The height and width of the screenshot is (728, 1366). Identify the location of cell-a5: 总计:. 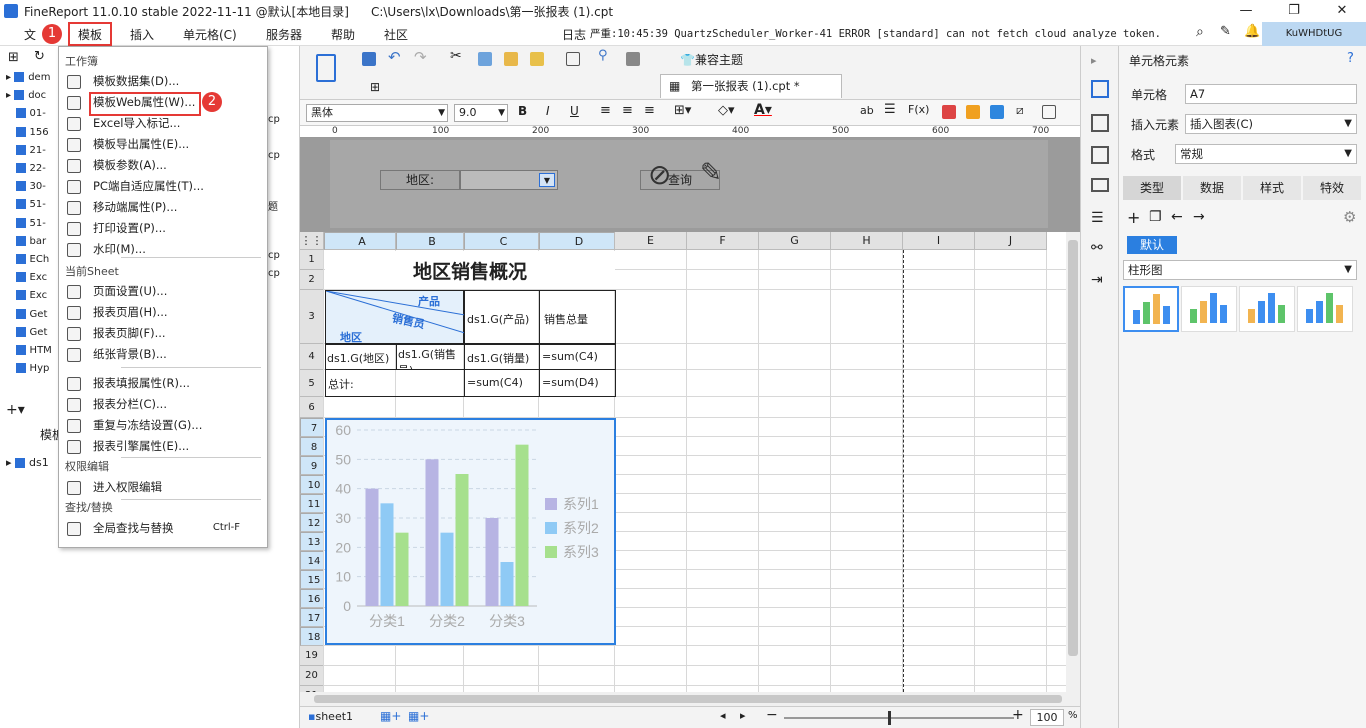
(395, 383).